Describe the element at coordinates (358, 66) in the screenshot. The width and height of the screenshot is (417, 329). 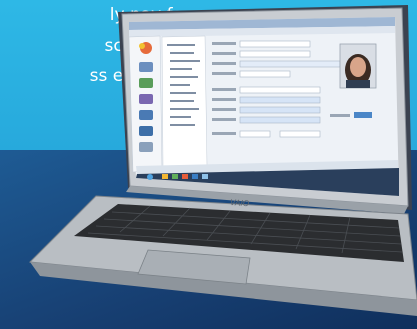
I see `user-photo` at that location.